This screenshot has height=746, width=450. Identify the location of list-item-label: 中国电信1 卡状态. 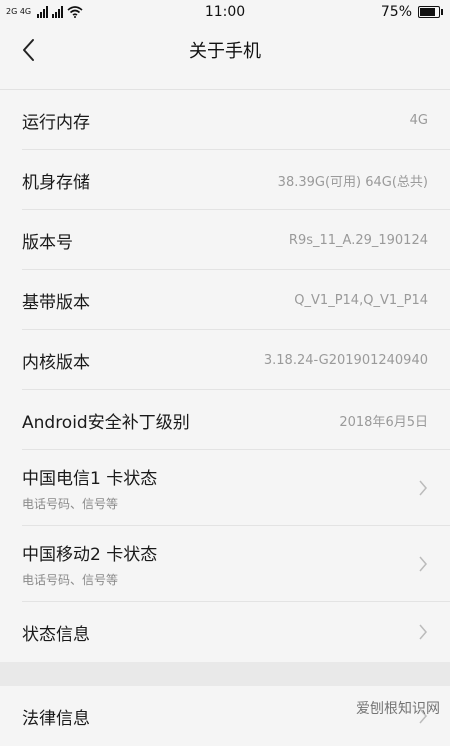
(90, 479).